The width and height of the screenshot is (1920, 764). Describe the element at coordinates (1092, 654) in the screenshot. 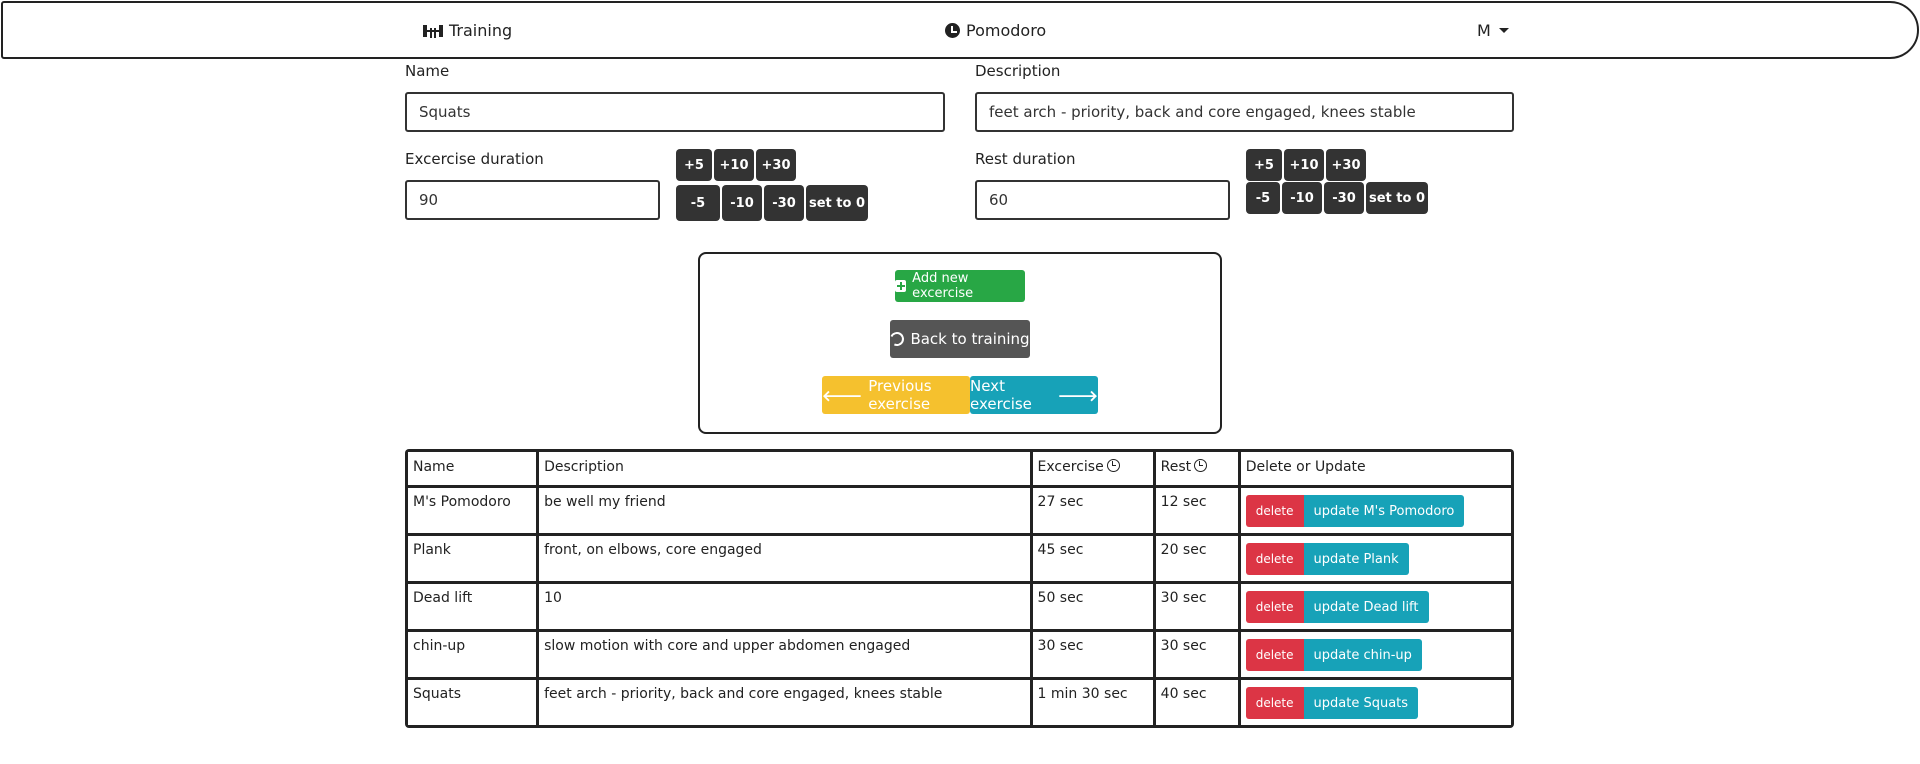

I see `cell-exercise: 30 sec` at that location.